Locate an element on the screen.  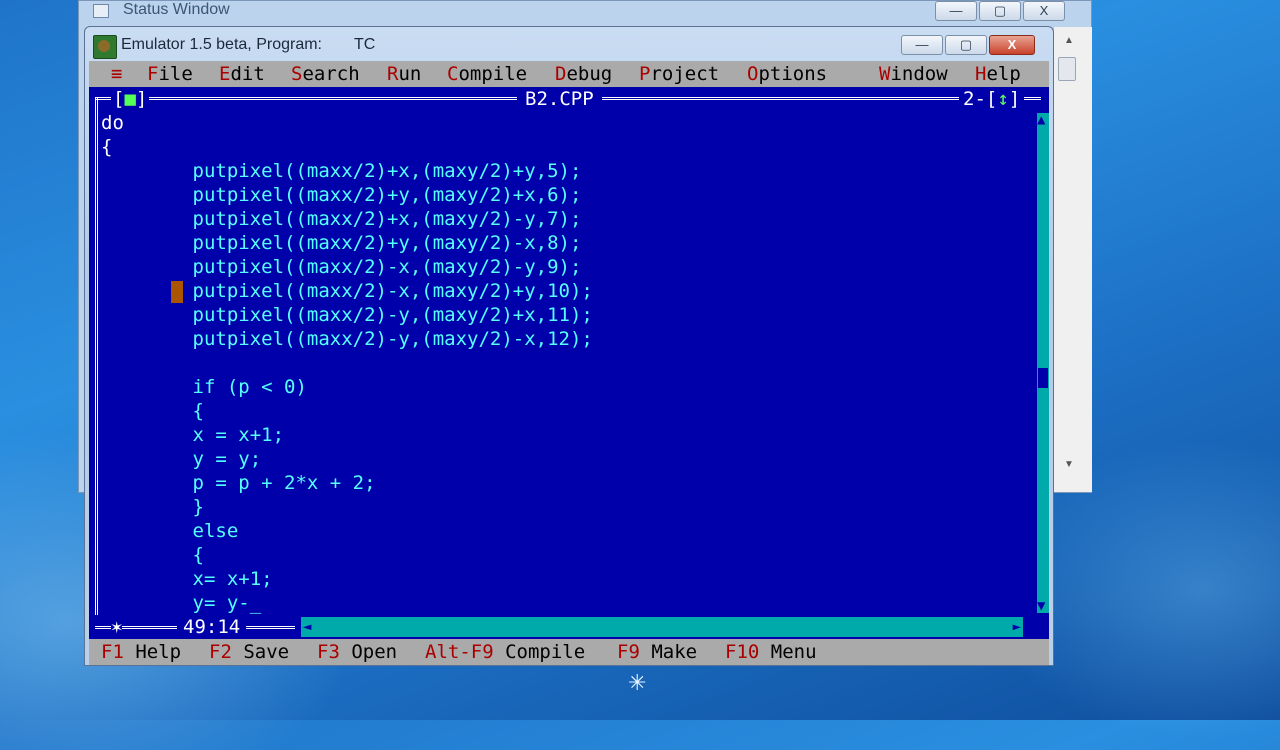
status-window-icon is located at coordinates (101, 11).